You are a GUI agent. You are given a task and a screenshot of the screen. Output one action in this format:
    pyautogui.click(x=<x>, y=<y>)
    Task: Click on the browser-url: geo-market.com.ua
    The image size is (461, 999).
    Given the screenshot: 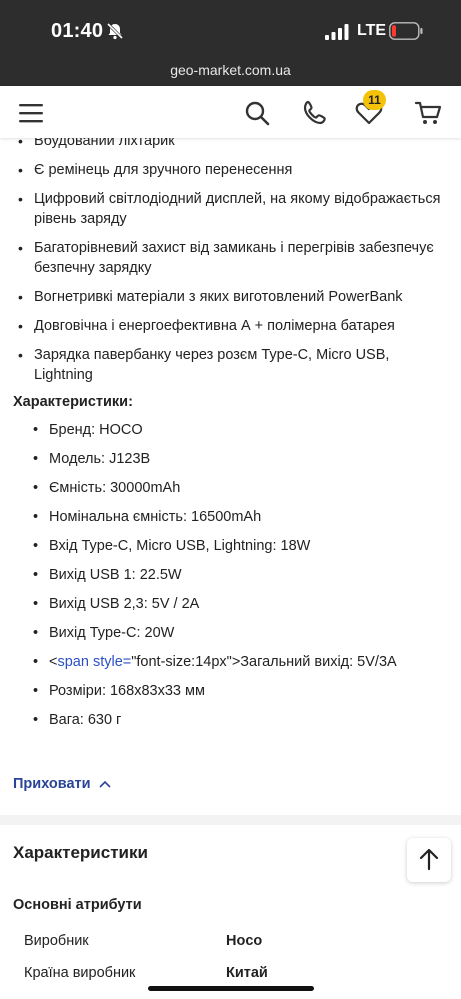 What is the action you would take?
    pyautogui.click(x=230, y=70)
    